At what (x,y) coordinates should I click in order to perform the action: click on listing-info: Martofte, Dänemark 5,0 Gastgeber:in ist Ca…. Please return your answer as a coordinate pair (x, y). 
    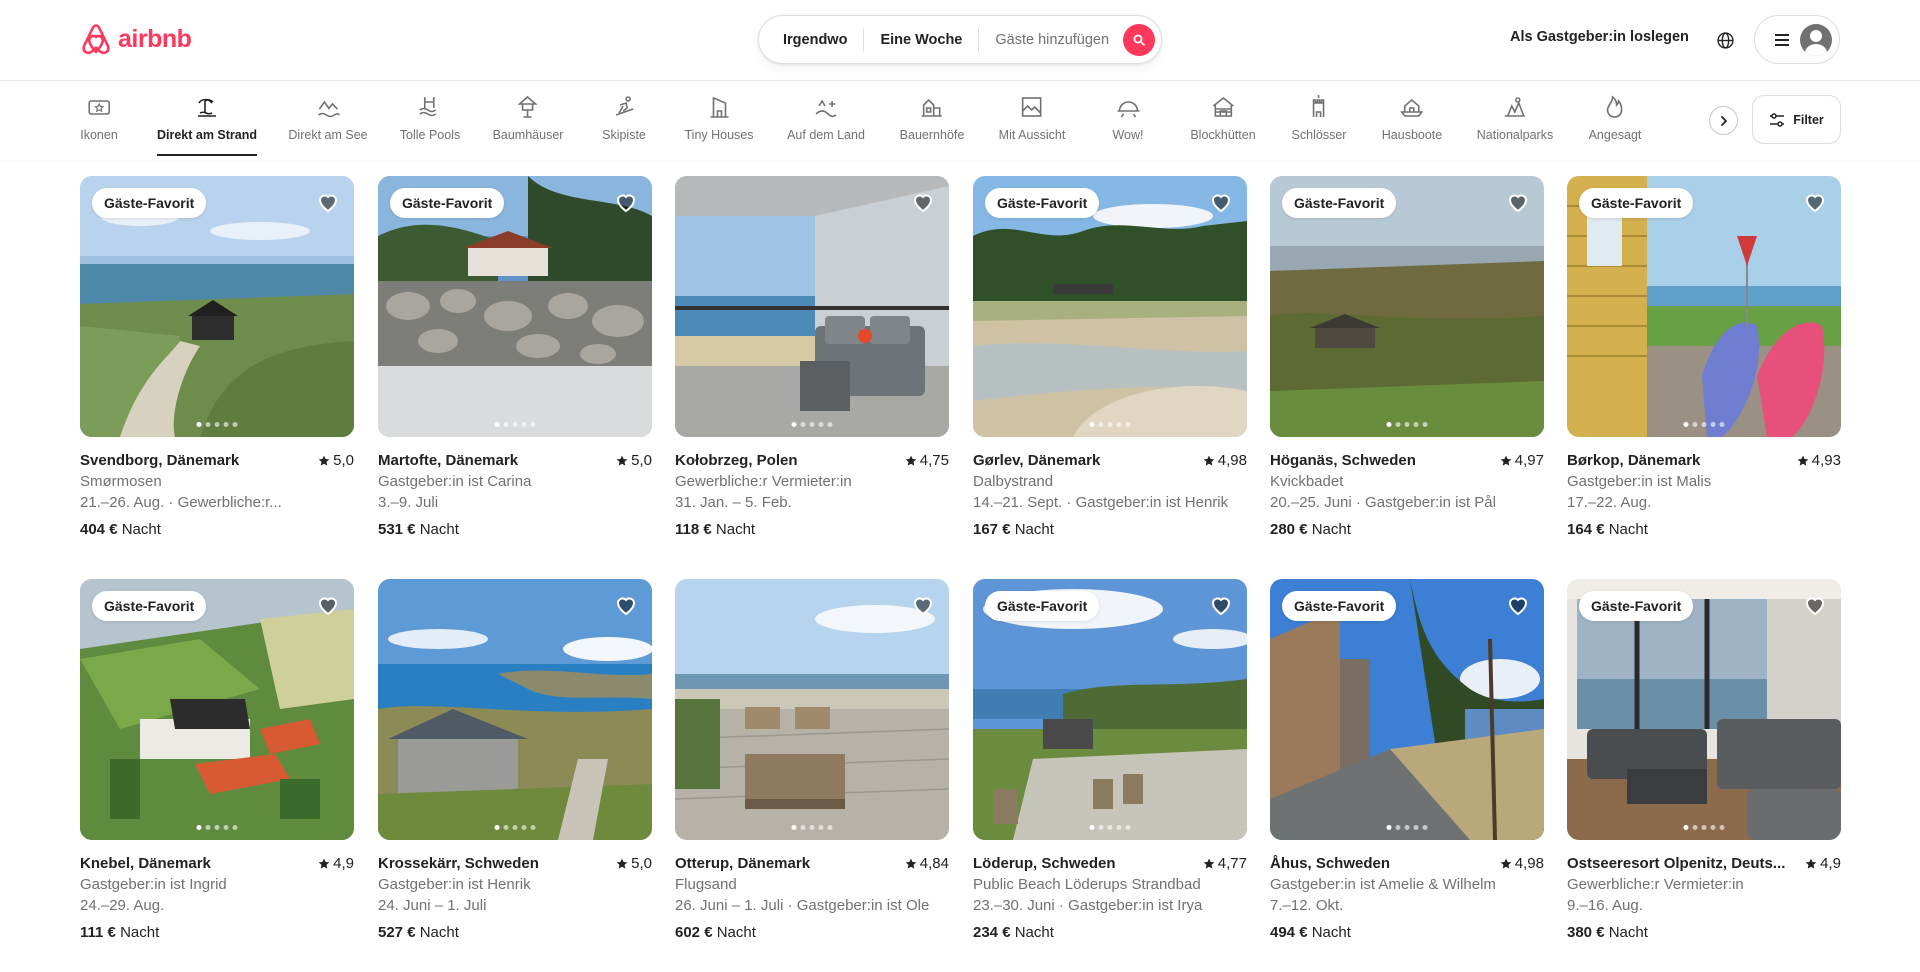
    Looking at the image, I should click on (515, 495).